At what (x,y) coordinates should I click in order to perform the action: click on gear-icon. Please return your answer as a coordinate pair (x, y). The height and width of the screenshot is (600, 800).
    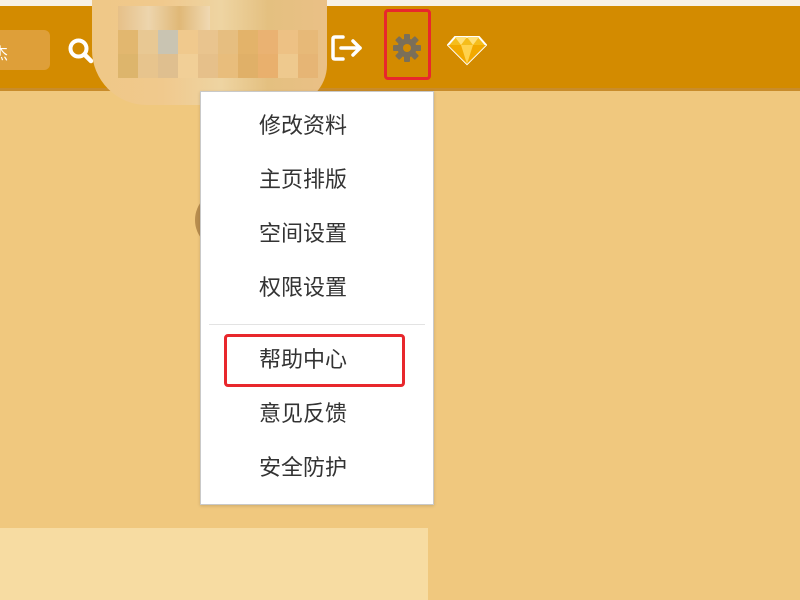
    Looking at the image, I should click on (407, 48).